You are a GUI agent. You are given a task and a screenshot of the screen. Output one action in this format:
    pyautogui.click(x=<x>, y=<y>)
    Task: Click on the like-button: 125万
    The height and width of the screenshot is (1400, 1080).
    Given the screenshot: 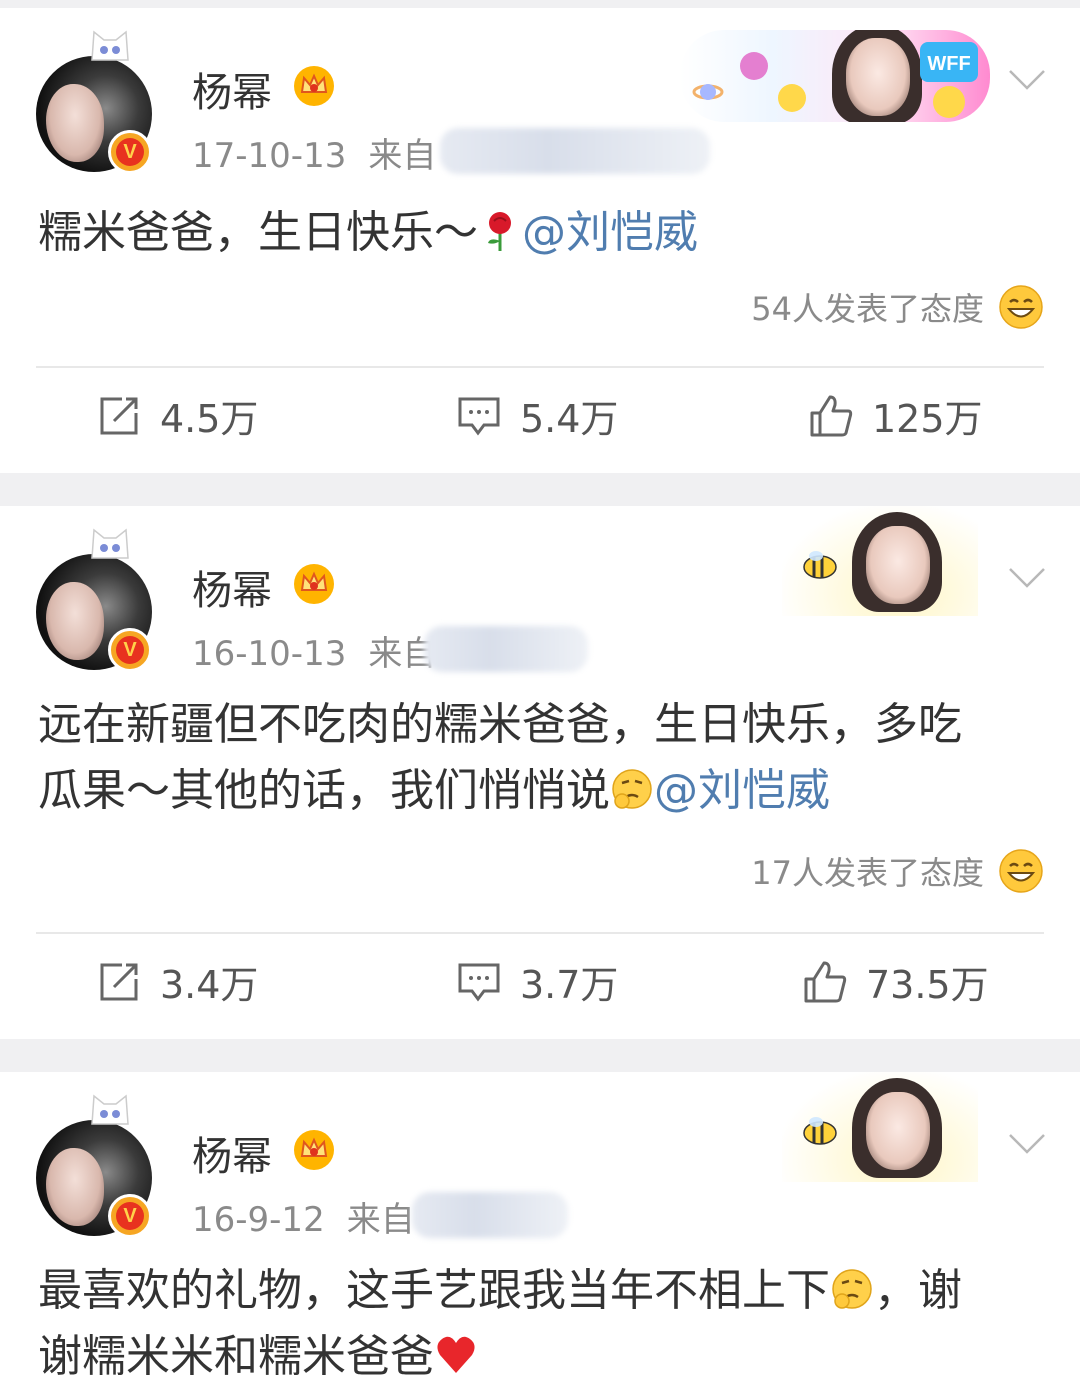 What is the action you would take?
    pyautogui.click(x=895, y=415)
    